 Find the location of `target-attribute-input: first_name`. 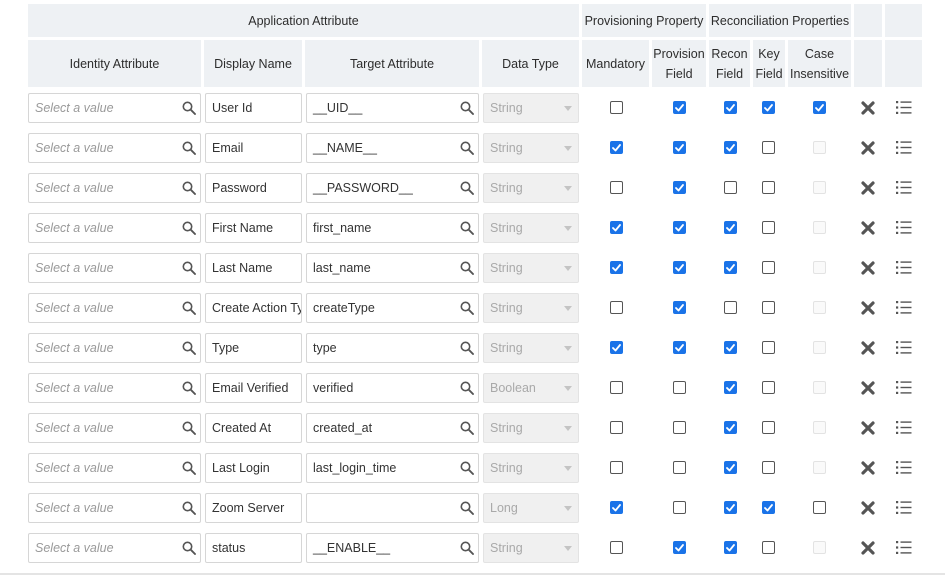

target-attribute-input: first_name is located at coordinates (392, 228).